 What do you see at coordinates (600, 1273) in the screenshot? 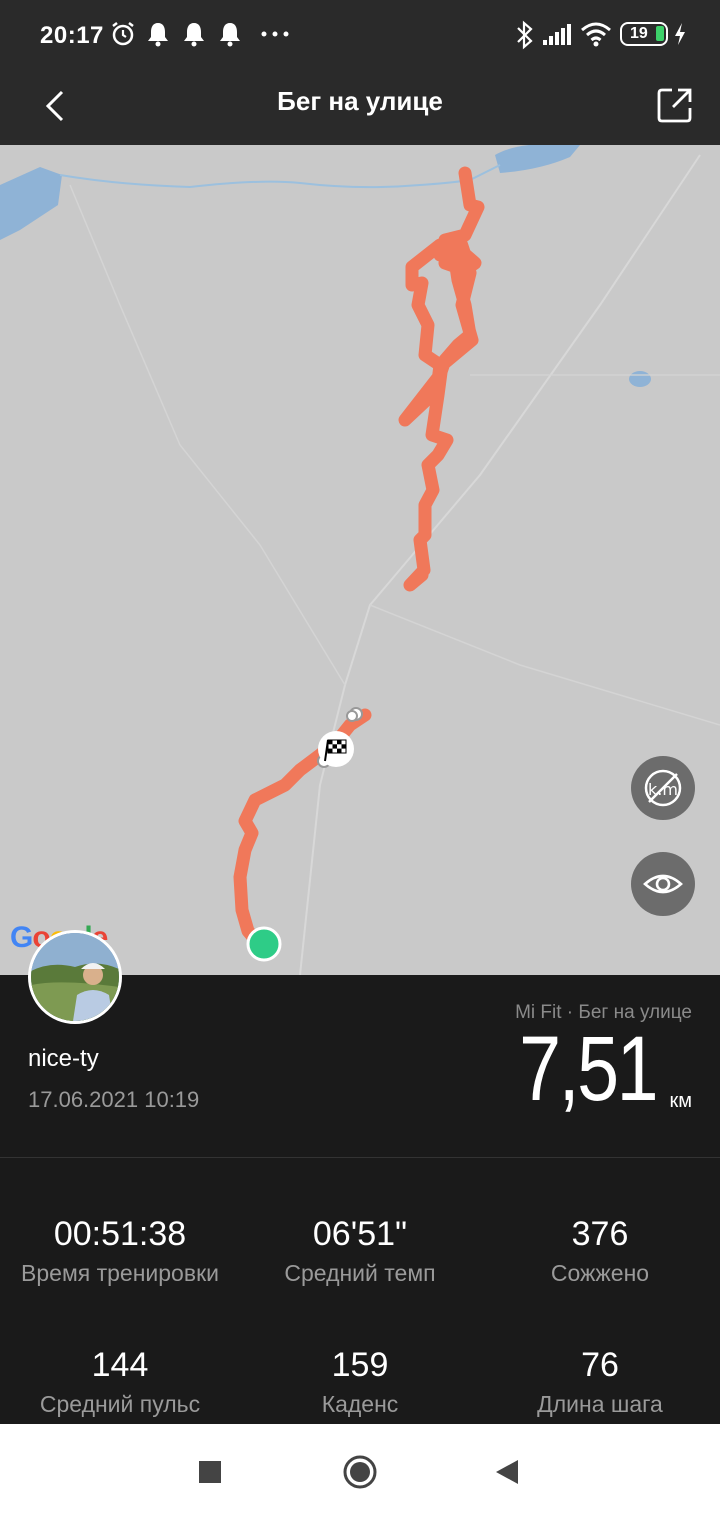
I see `stat-label: Сожжено` at bounding box center [600, 1273].